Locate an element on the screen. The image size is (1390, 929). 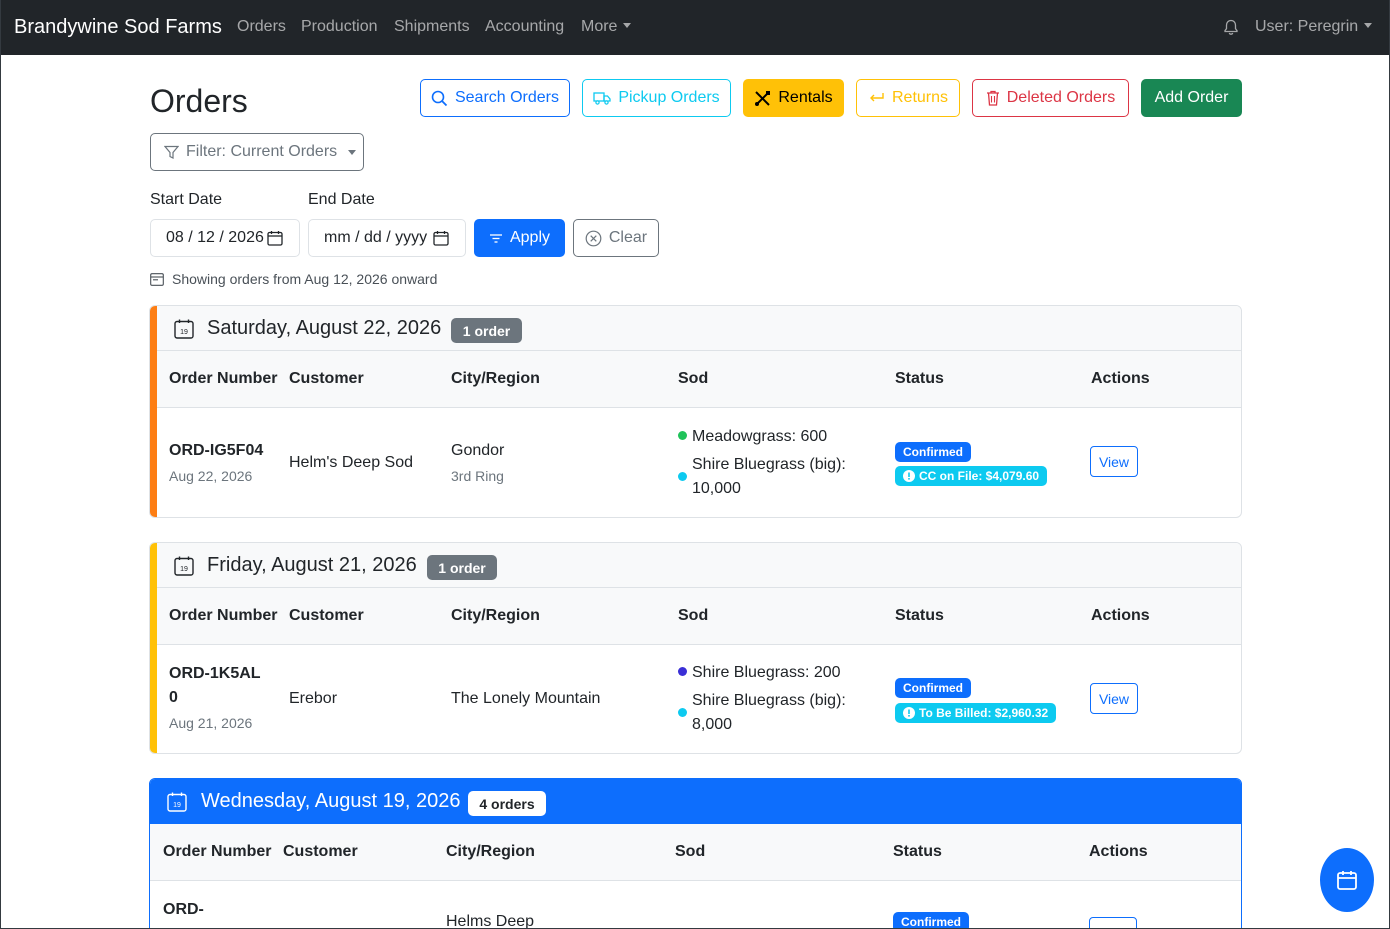
returns-button: Returns is located at coordinates (908, 98).